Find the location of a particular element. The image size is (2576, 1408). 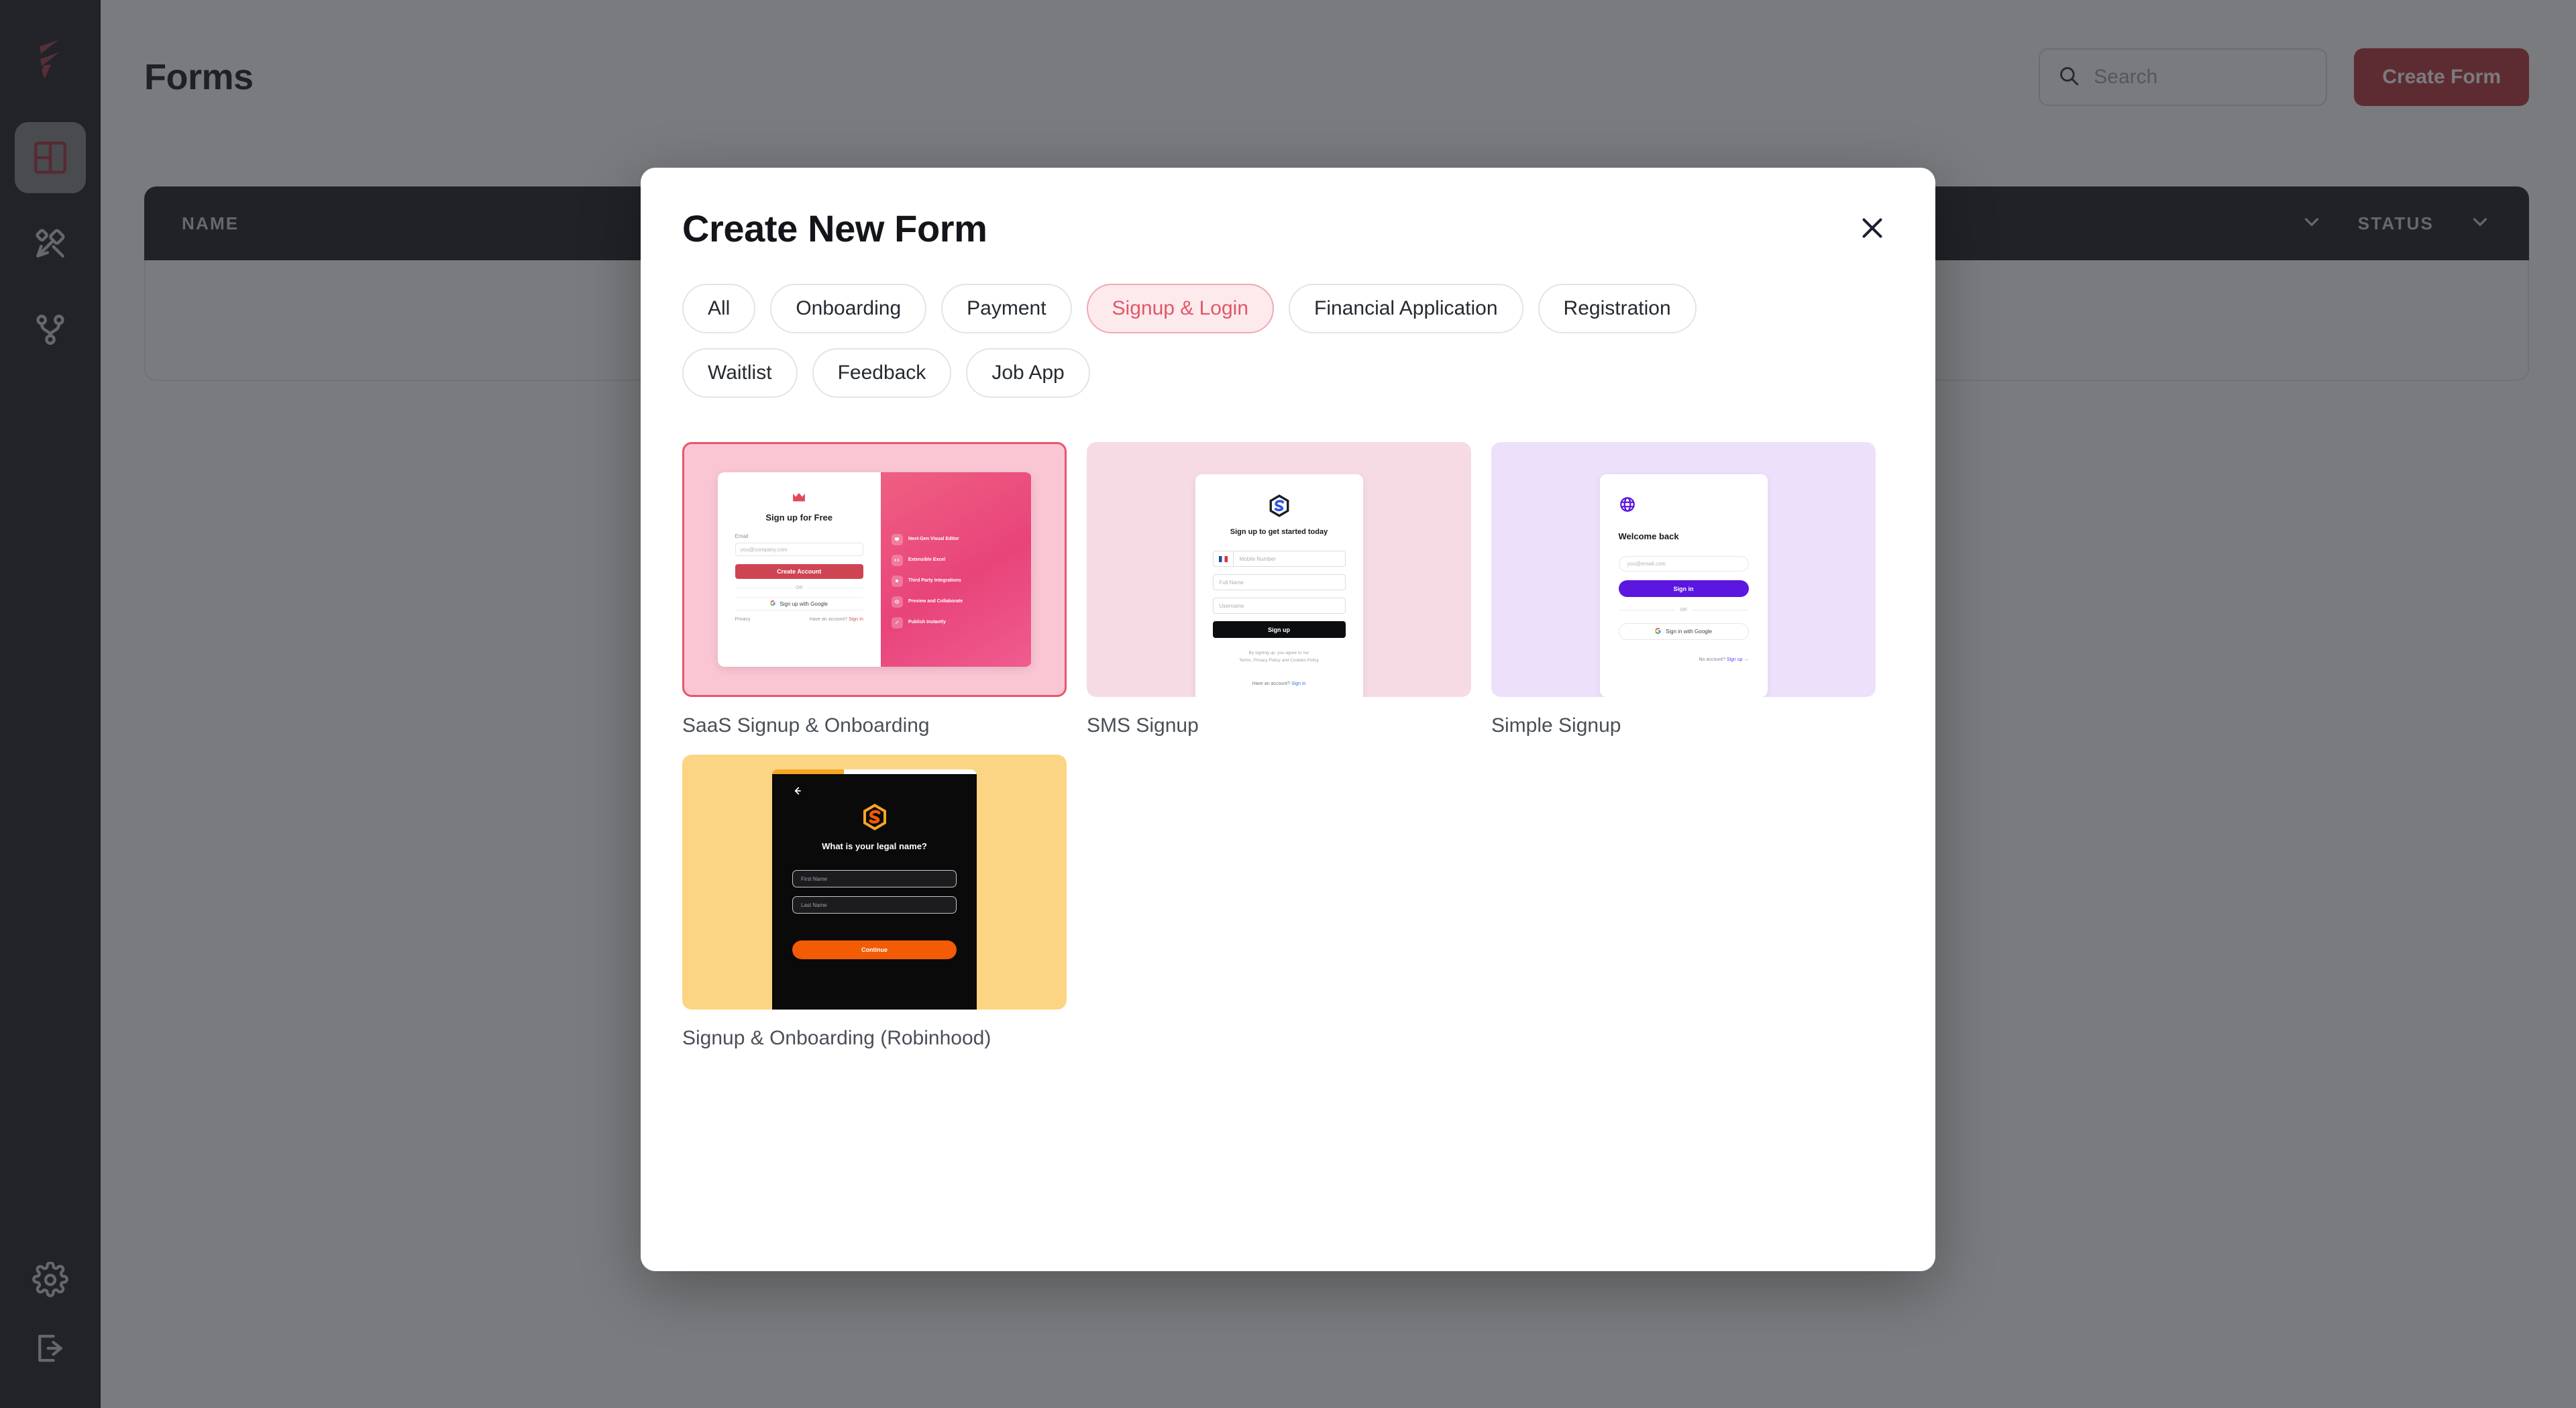

preview-footer-link: Sign up → is located at coordinates (1737, 659).